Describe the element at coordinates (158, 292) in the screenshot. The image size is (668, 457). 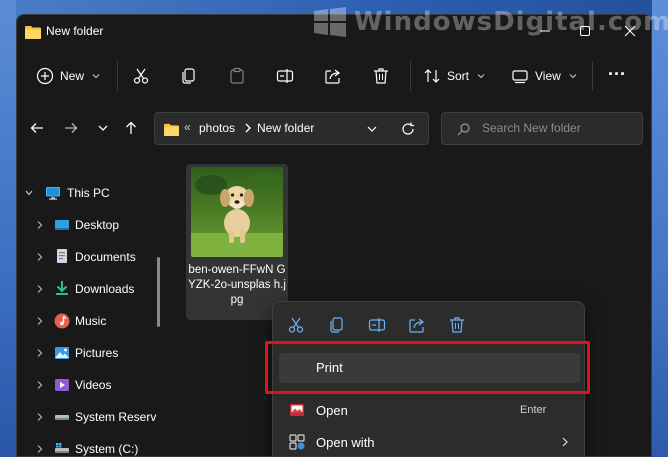
I see `sidebar-scrollbar` at that location.